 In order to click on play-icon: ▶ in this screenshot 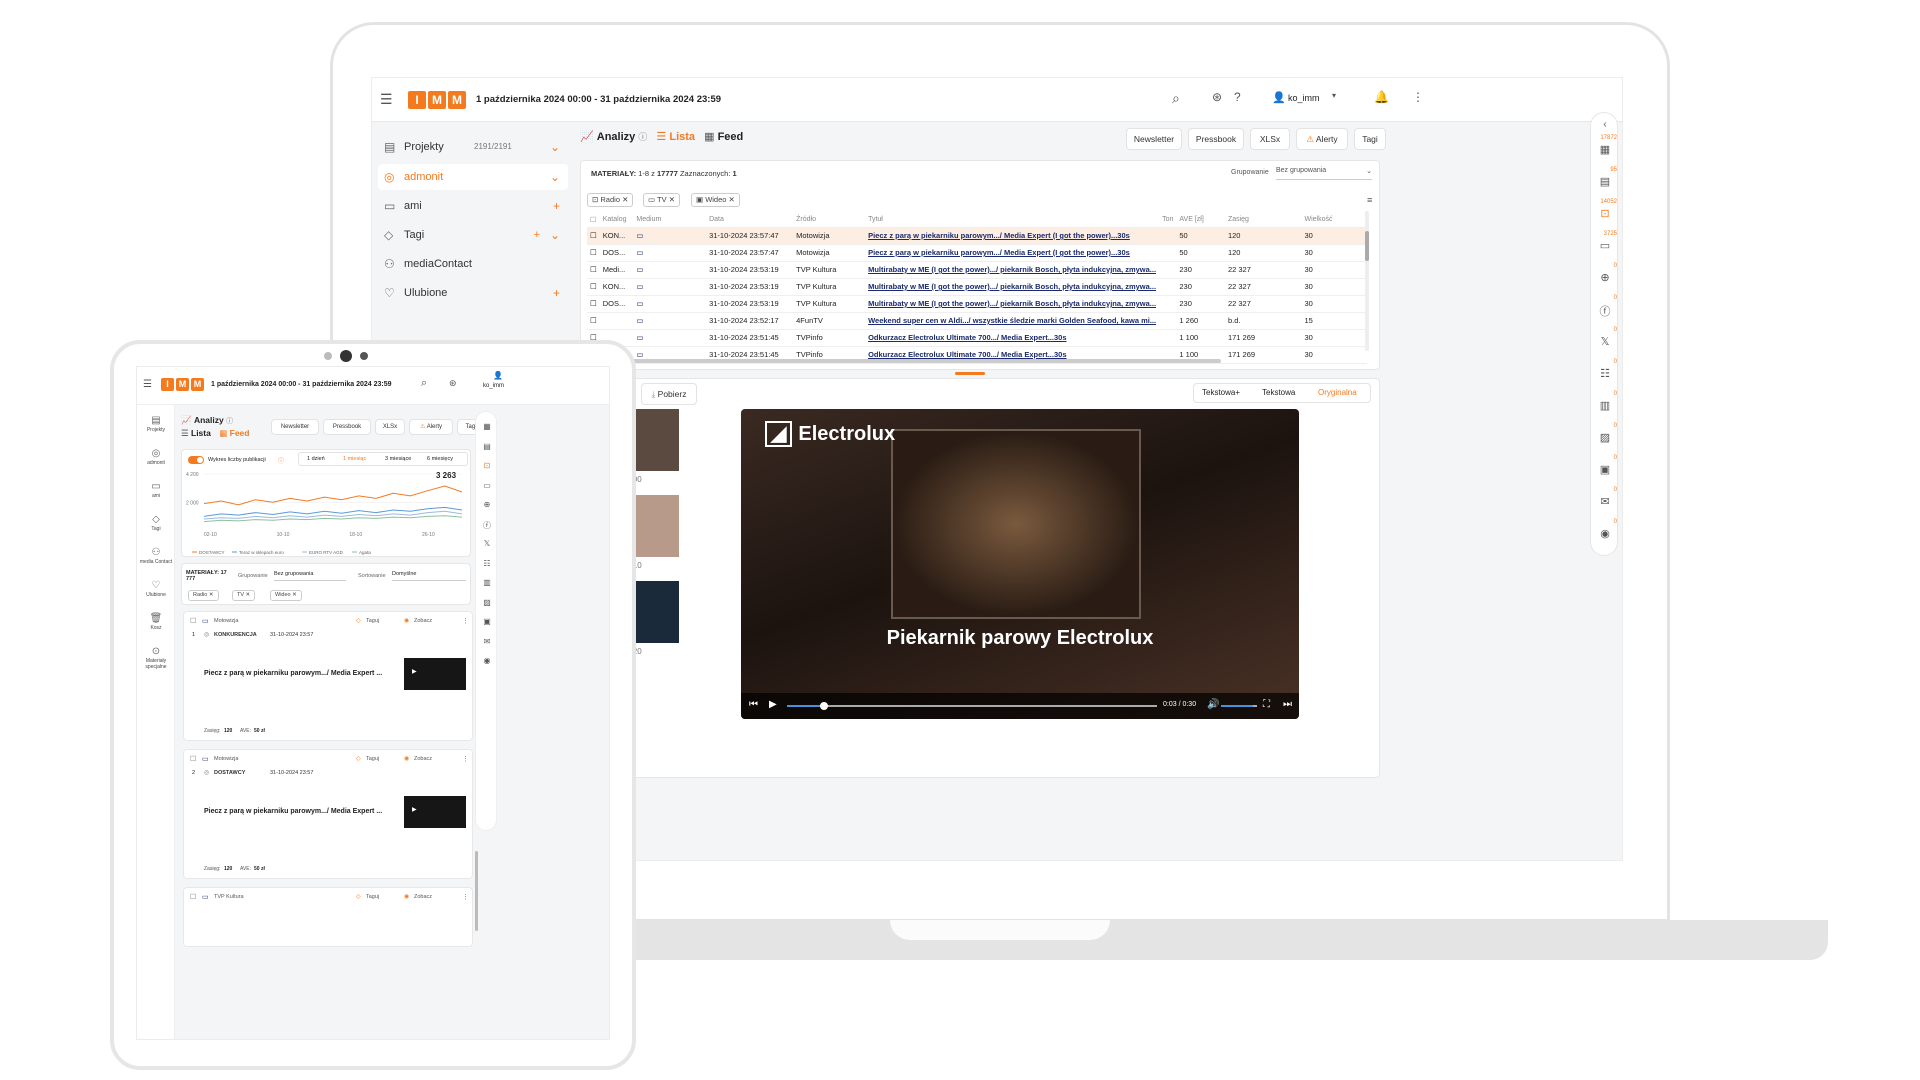, I will do `click(414, 809)`.